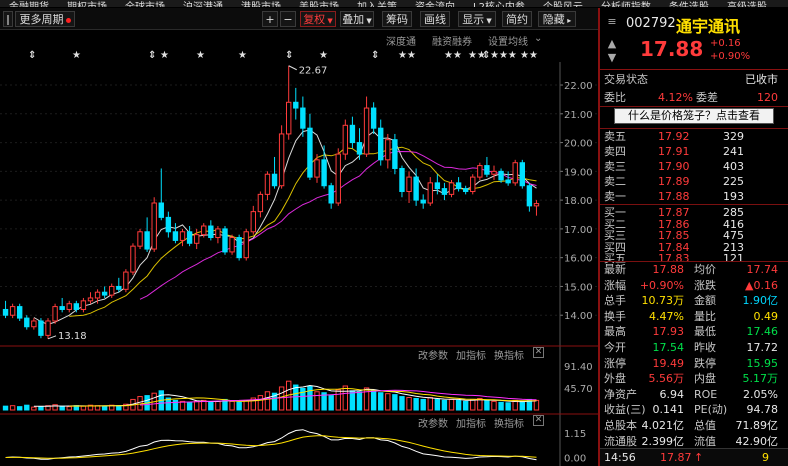 The image size is (788, 466). Describe the element at coordinates (433, 354) in the screenshot. I see `volume-gaicanshu-link: 改参数` at that location.